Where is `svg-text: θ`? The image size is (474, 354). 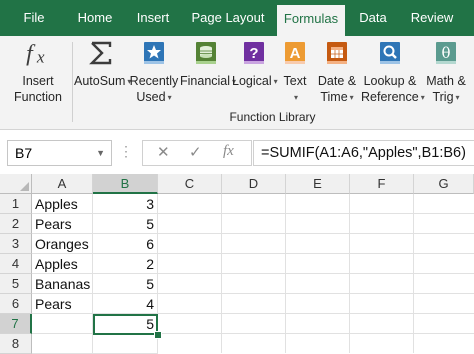 svg-text: θ is located at coordinates (445, 53).